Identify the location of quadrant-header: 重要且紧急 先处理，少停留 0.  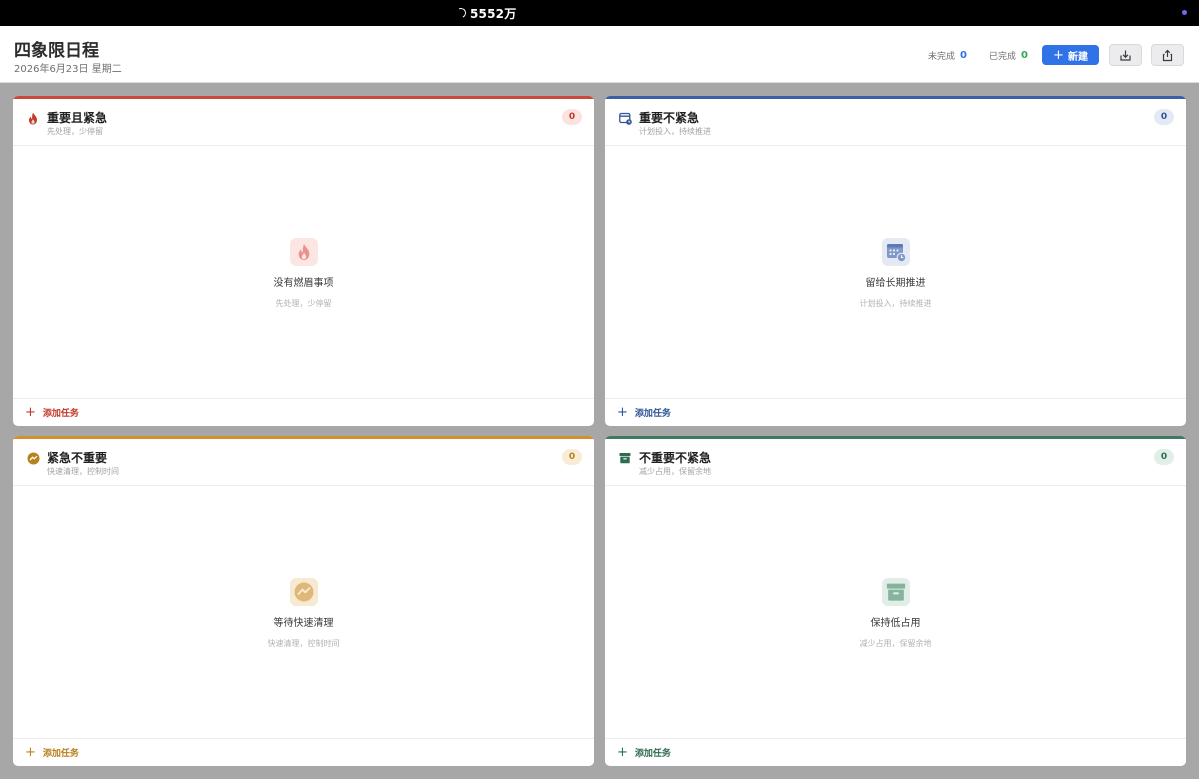
(303, 122).